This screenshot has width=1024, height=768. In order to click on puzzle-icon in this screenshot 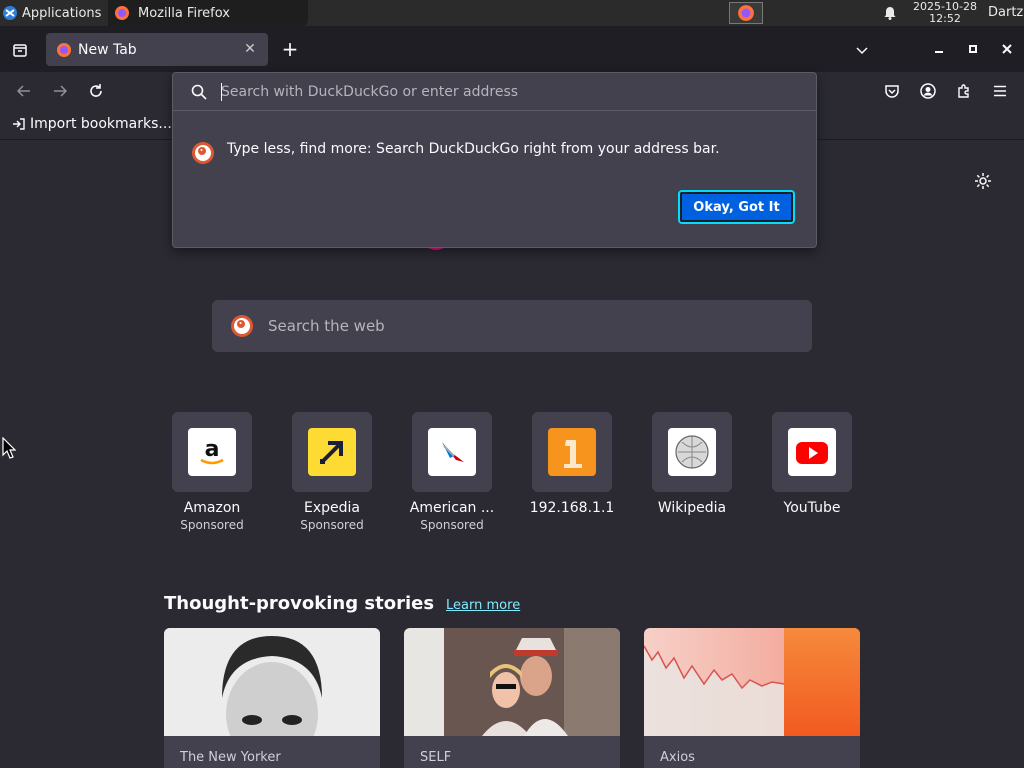, I will do `click(963, 91)`.